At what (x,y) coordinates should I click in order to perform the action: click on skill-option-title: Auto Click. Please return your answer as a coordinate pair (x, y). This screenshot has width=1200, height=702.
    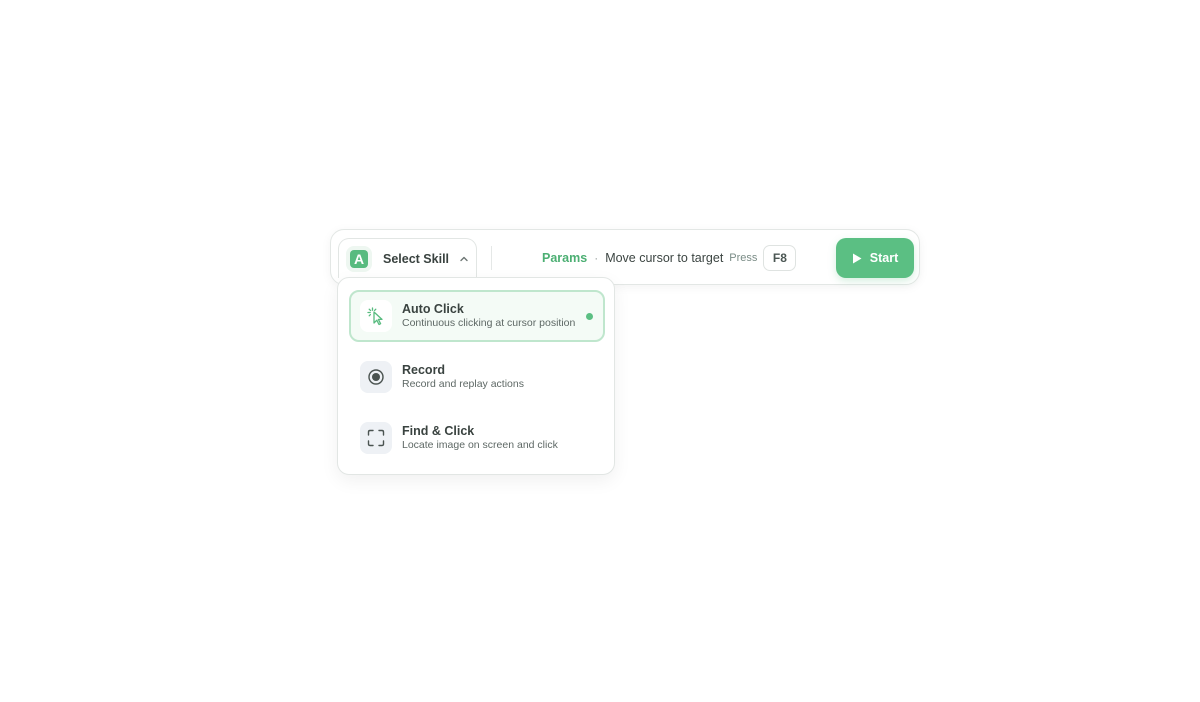
    Looking at the image, I should click on (433, 309).